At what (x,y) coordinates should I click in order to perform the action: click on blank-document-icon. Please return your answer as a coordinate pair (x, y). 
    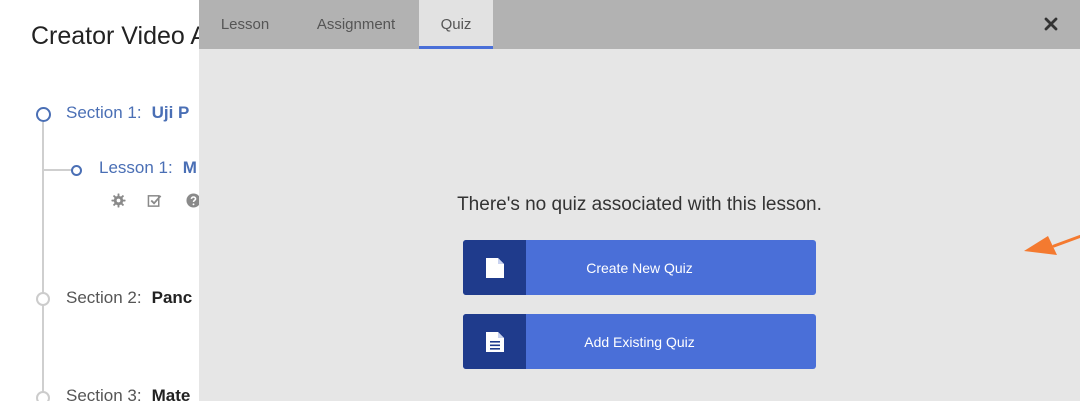
    Looking at the image, I should click on (494, 267).